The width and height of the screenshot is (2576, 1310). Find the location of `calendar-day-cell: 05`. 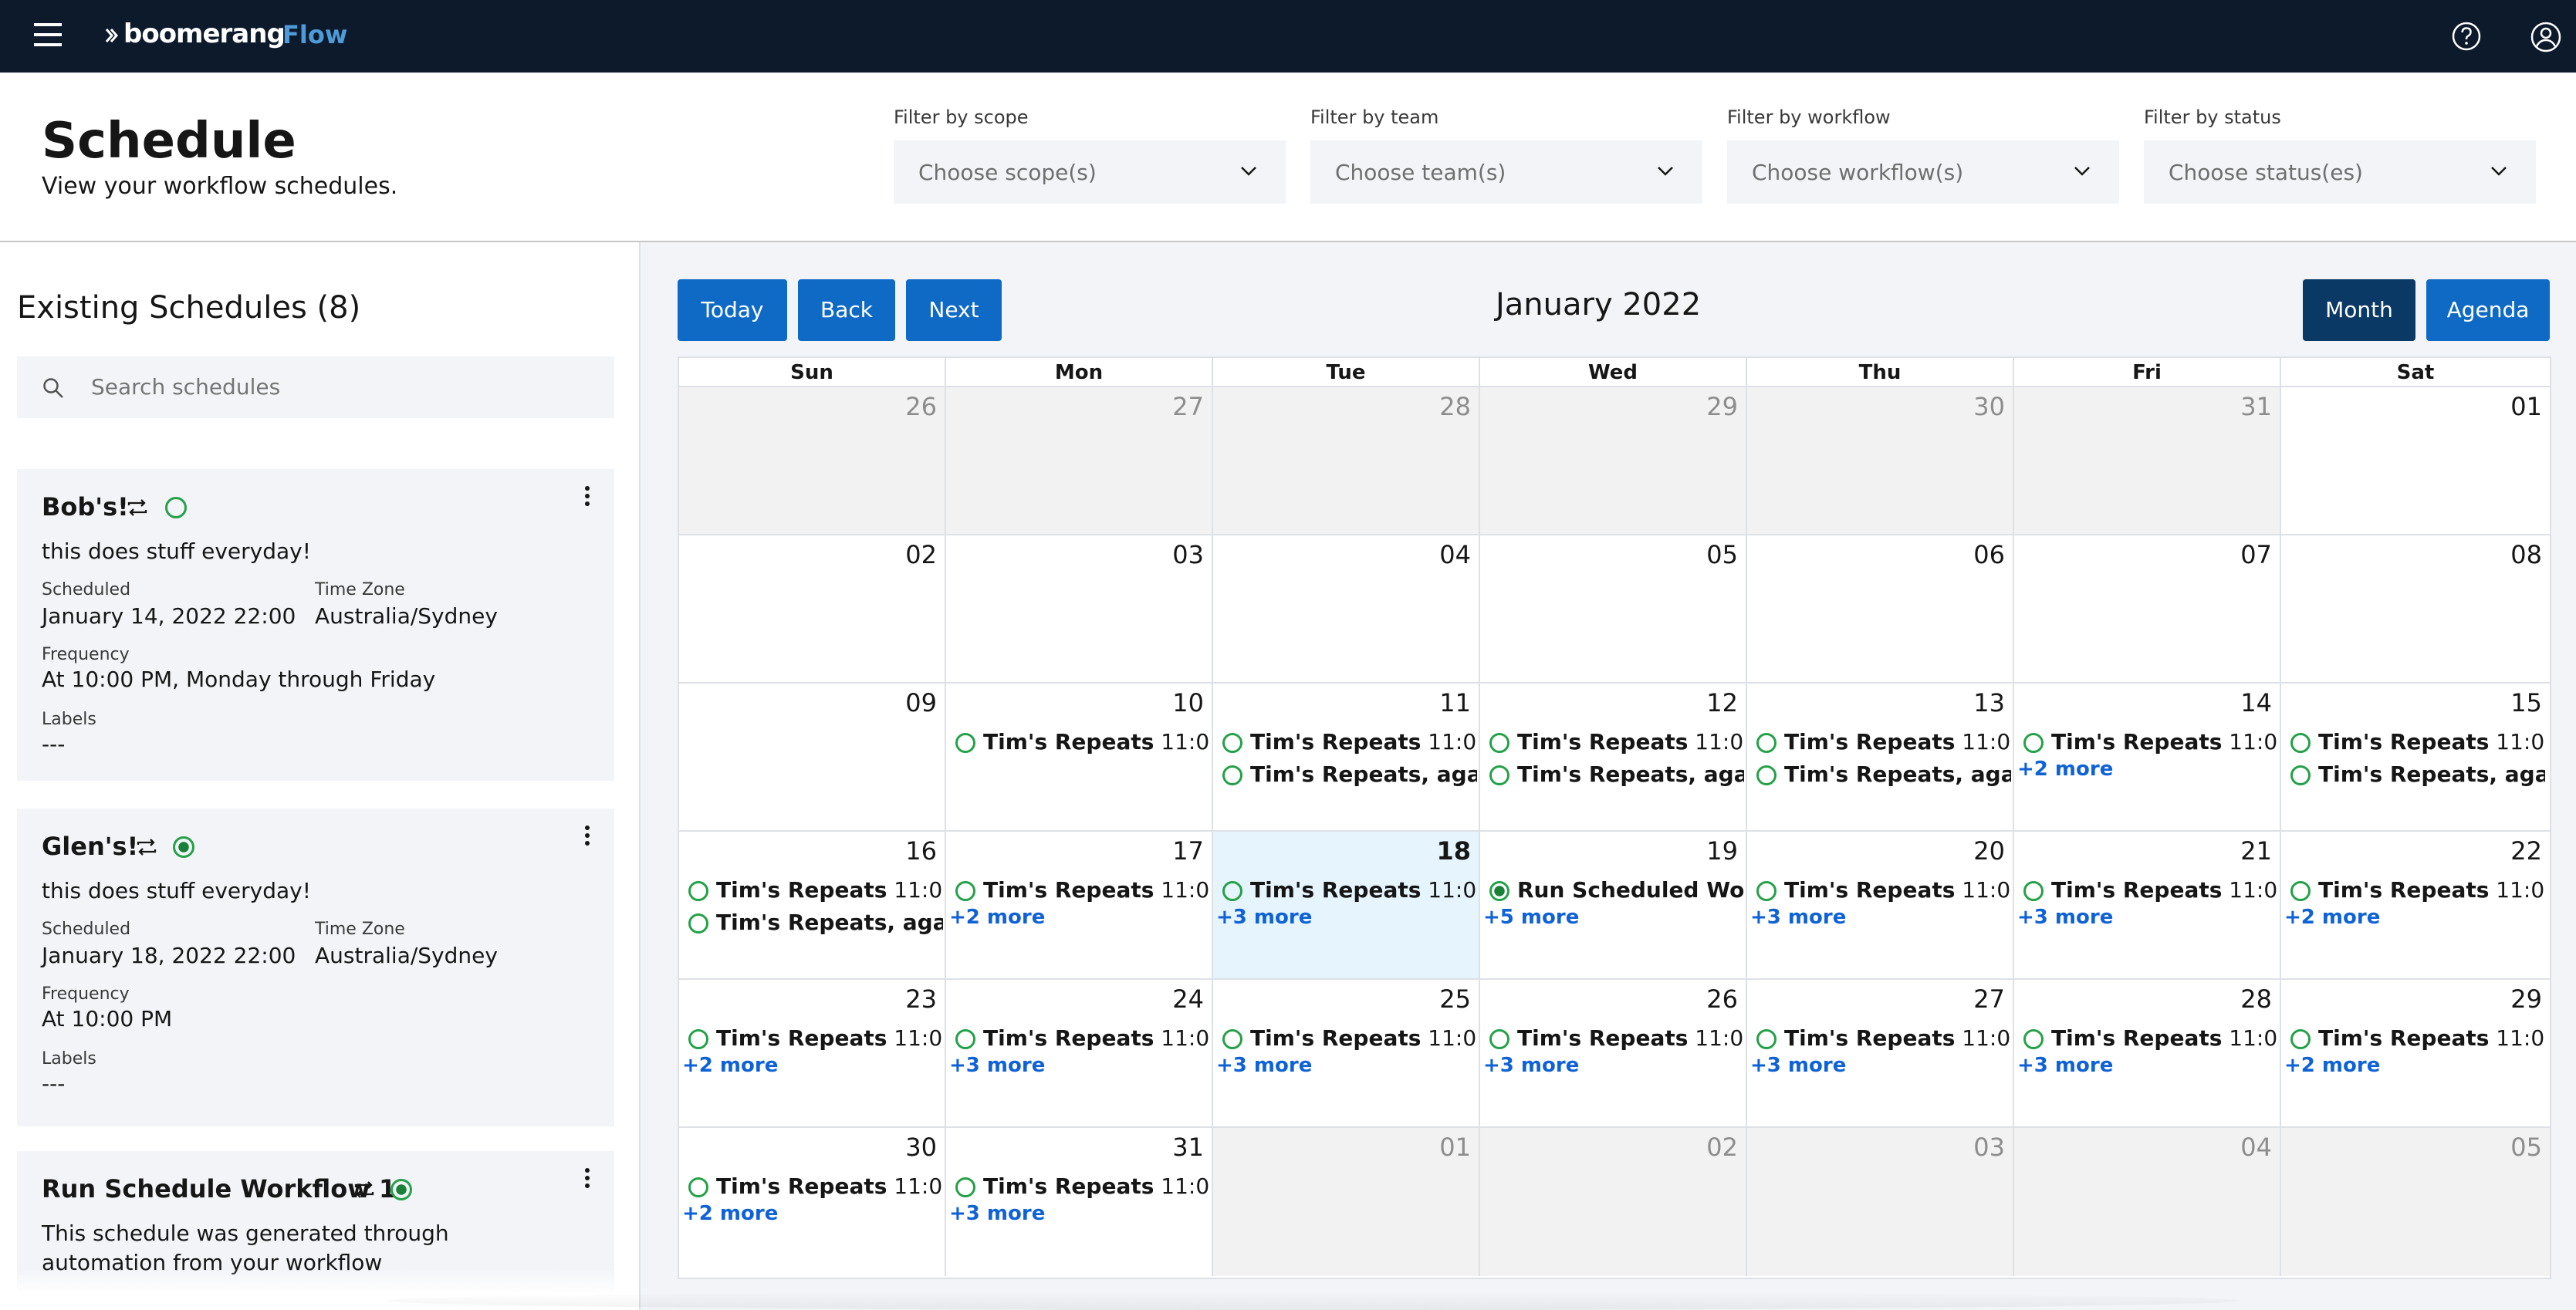

calendar-day-cell: 05 is located at coordinates (1613, 610).